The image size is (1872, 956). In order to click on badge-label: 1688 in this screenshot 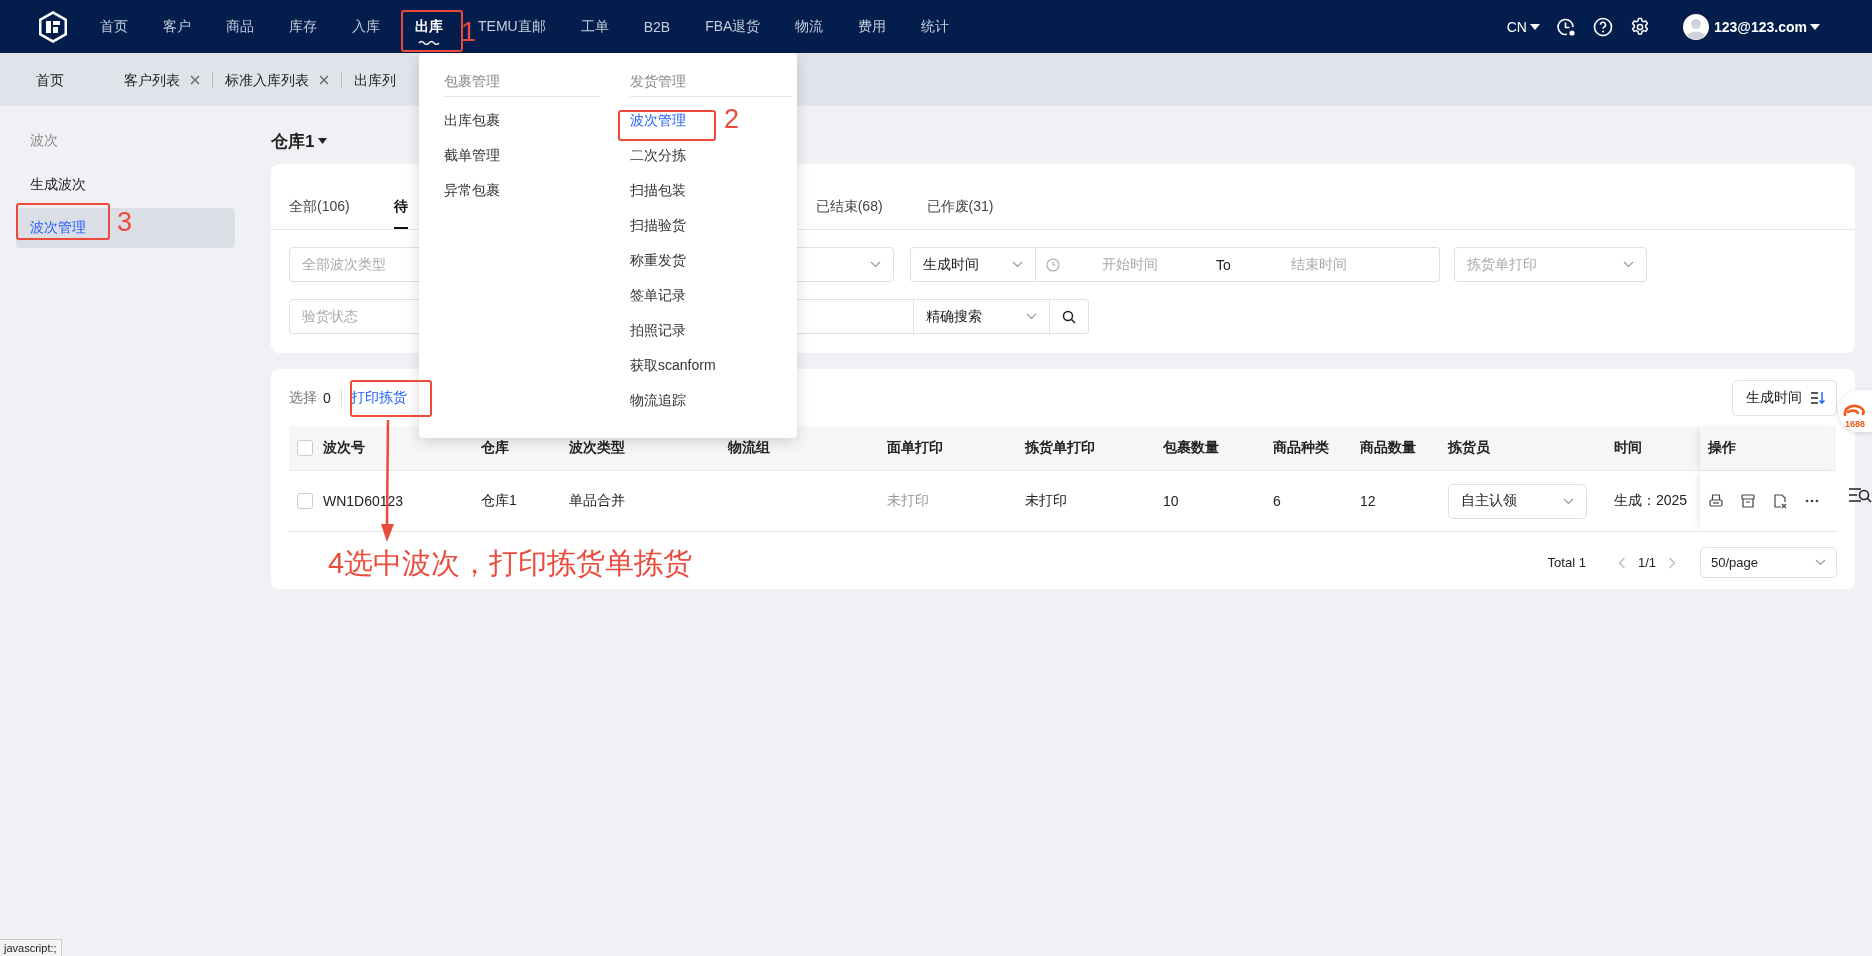, I will do `click(1855, 424)`.